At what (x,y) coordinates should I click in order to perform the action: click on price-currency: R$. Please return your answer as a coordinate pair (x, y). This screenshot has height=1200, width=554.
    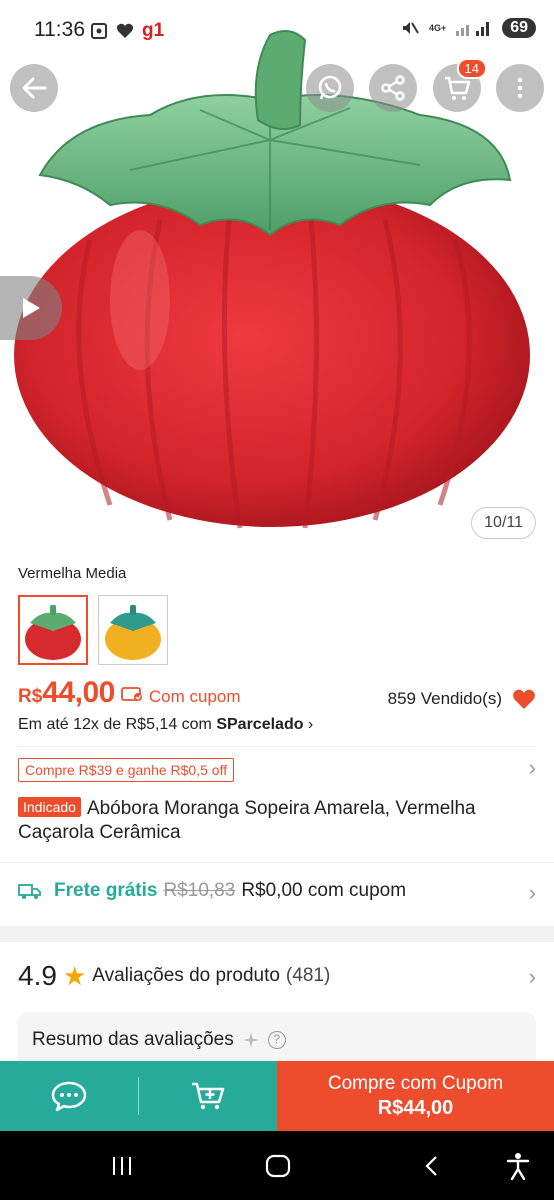
    Looking at the image, I should click on (30, 696).